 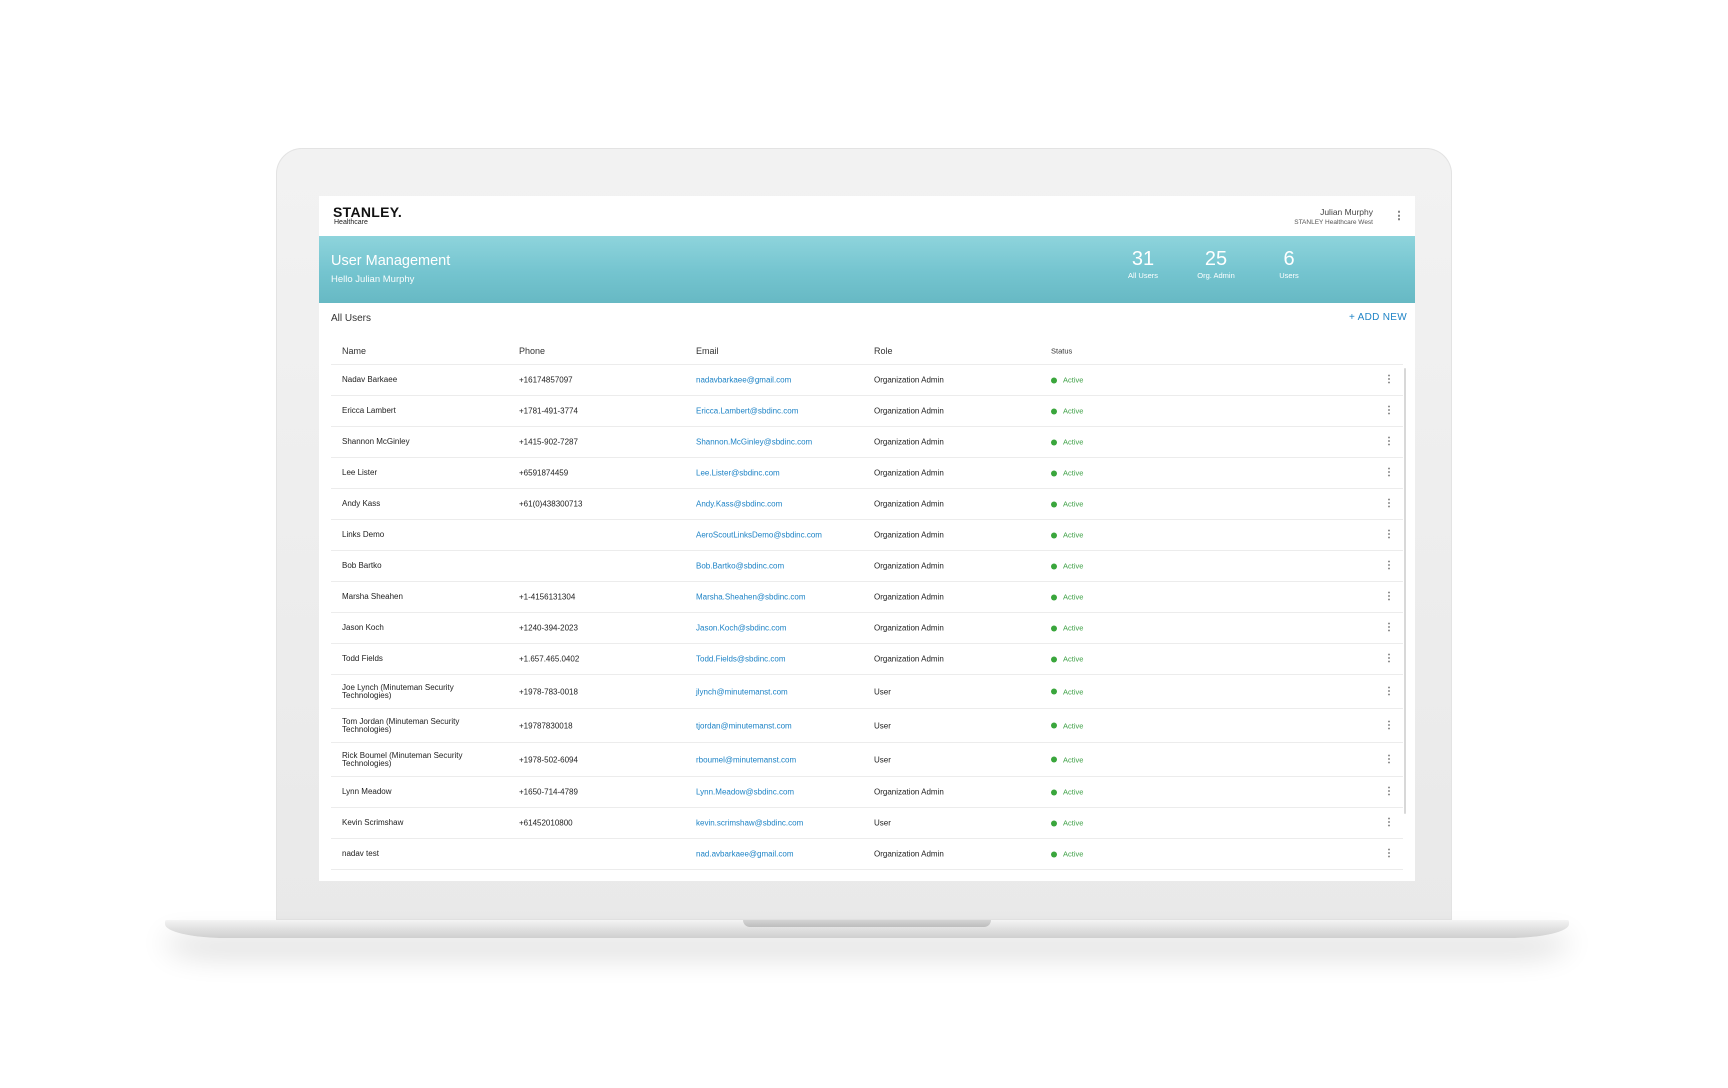 I want to click on user-email-link: nad.avbarkaee@gmail.com, so click(x=745, y=854).